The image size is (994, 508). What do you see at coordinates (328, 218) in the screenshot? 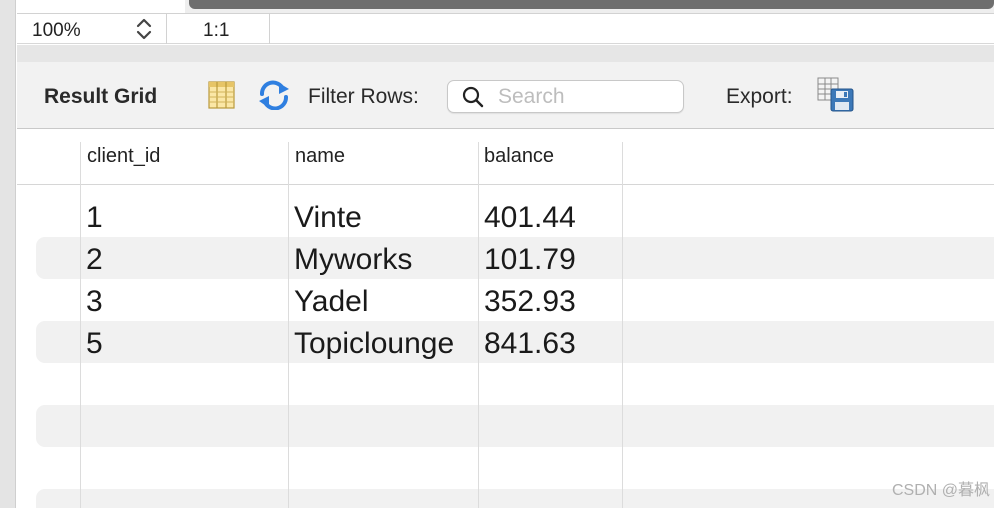
I see `cell-name: Vinte` at bounding box center [328, 218].